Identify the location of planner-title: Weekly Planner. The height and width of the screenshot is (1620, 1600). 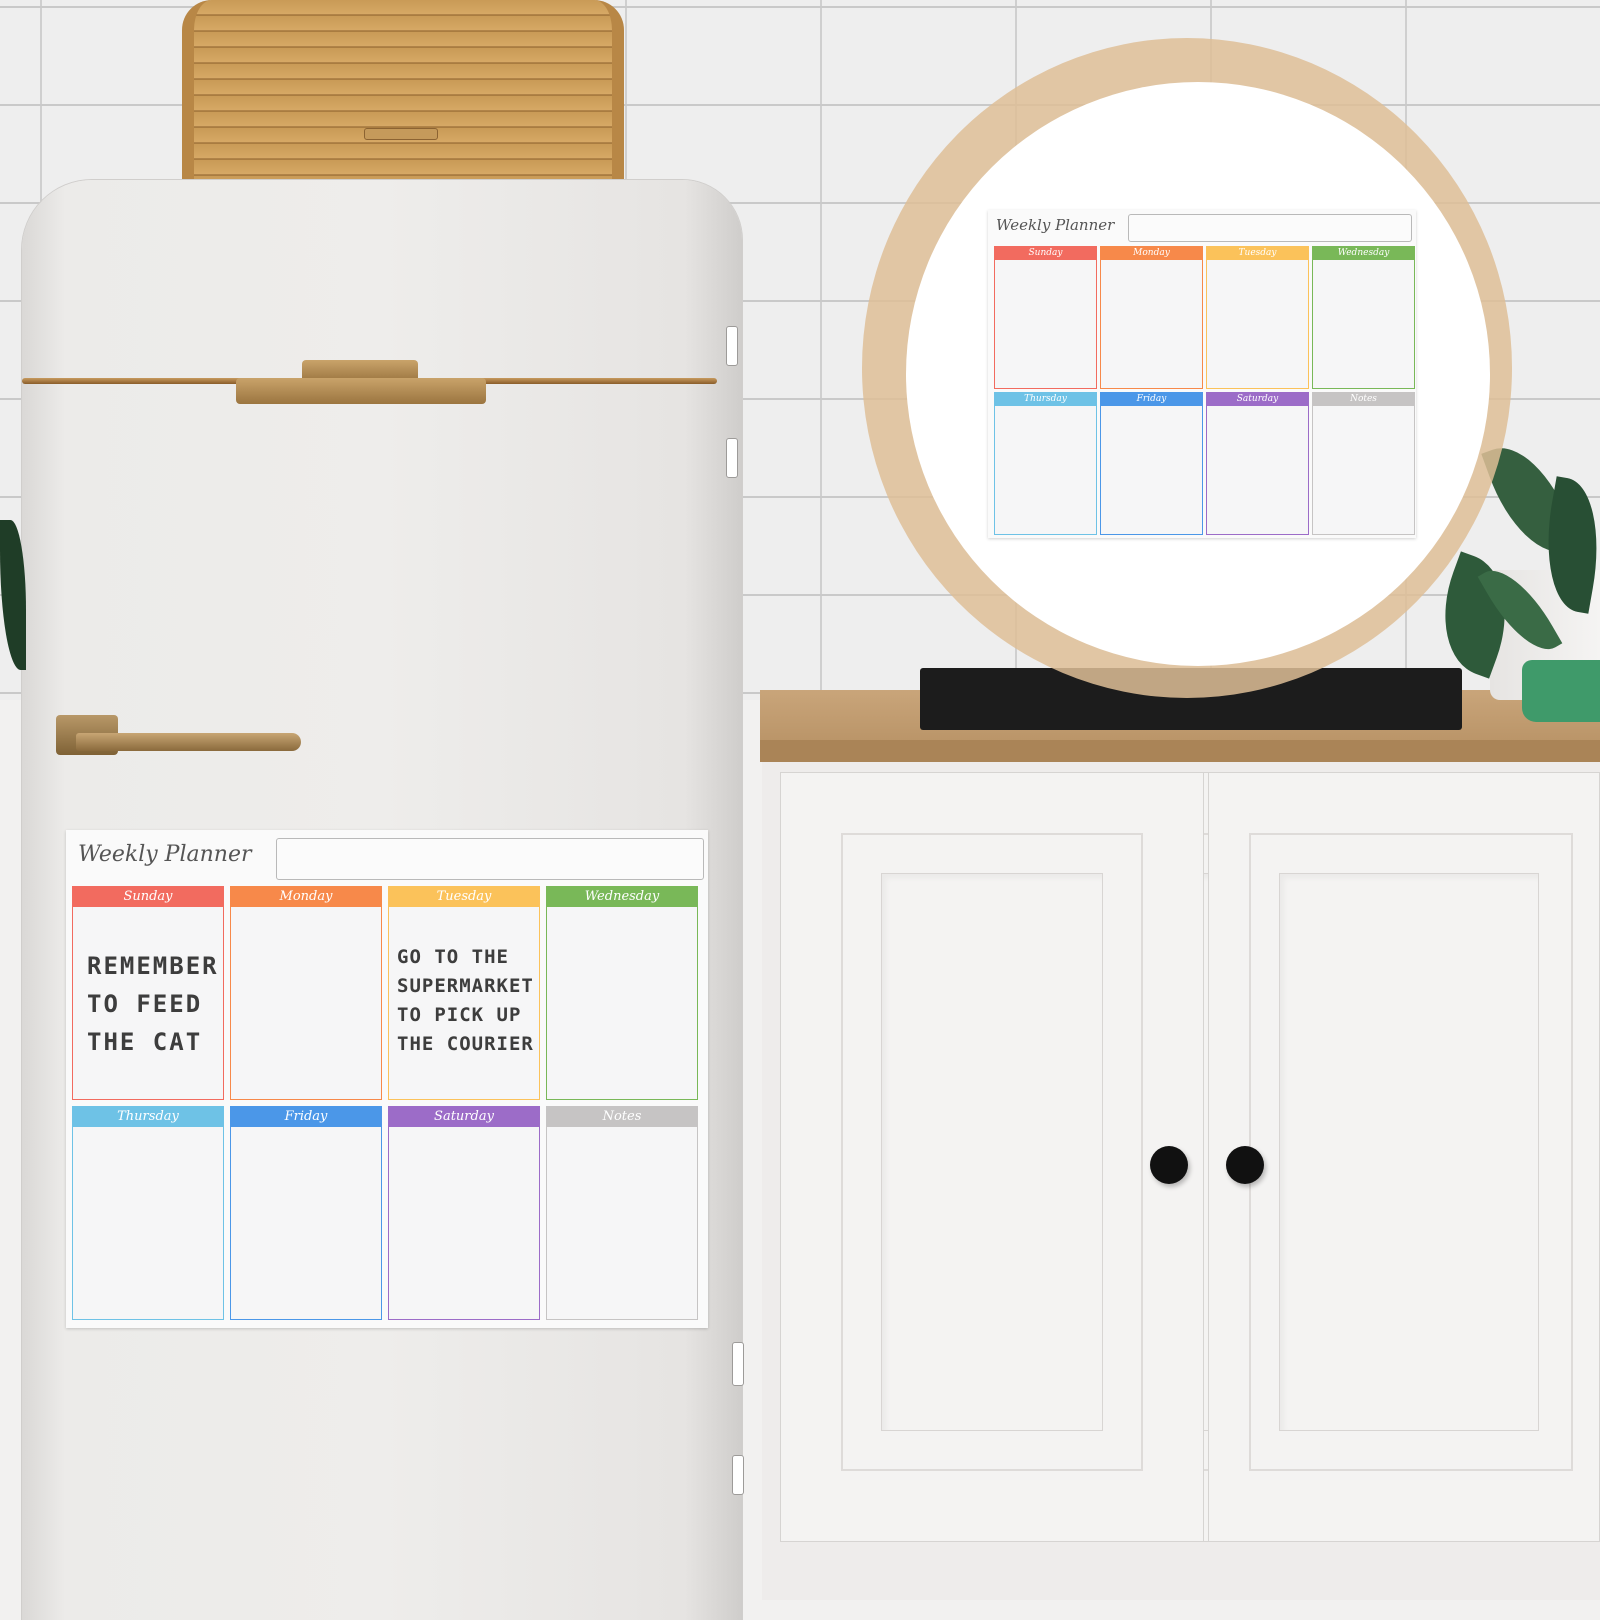
(165, 854).